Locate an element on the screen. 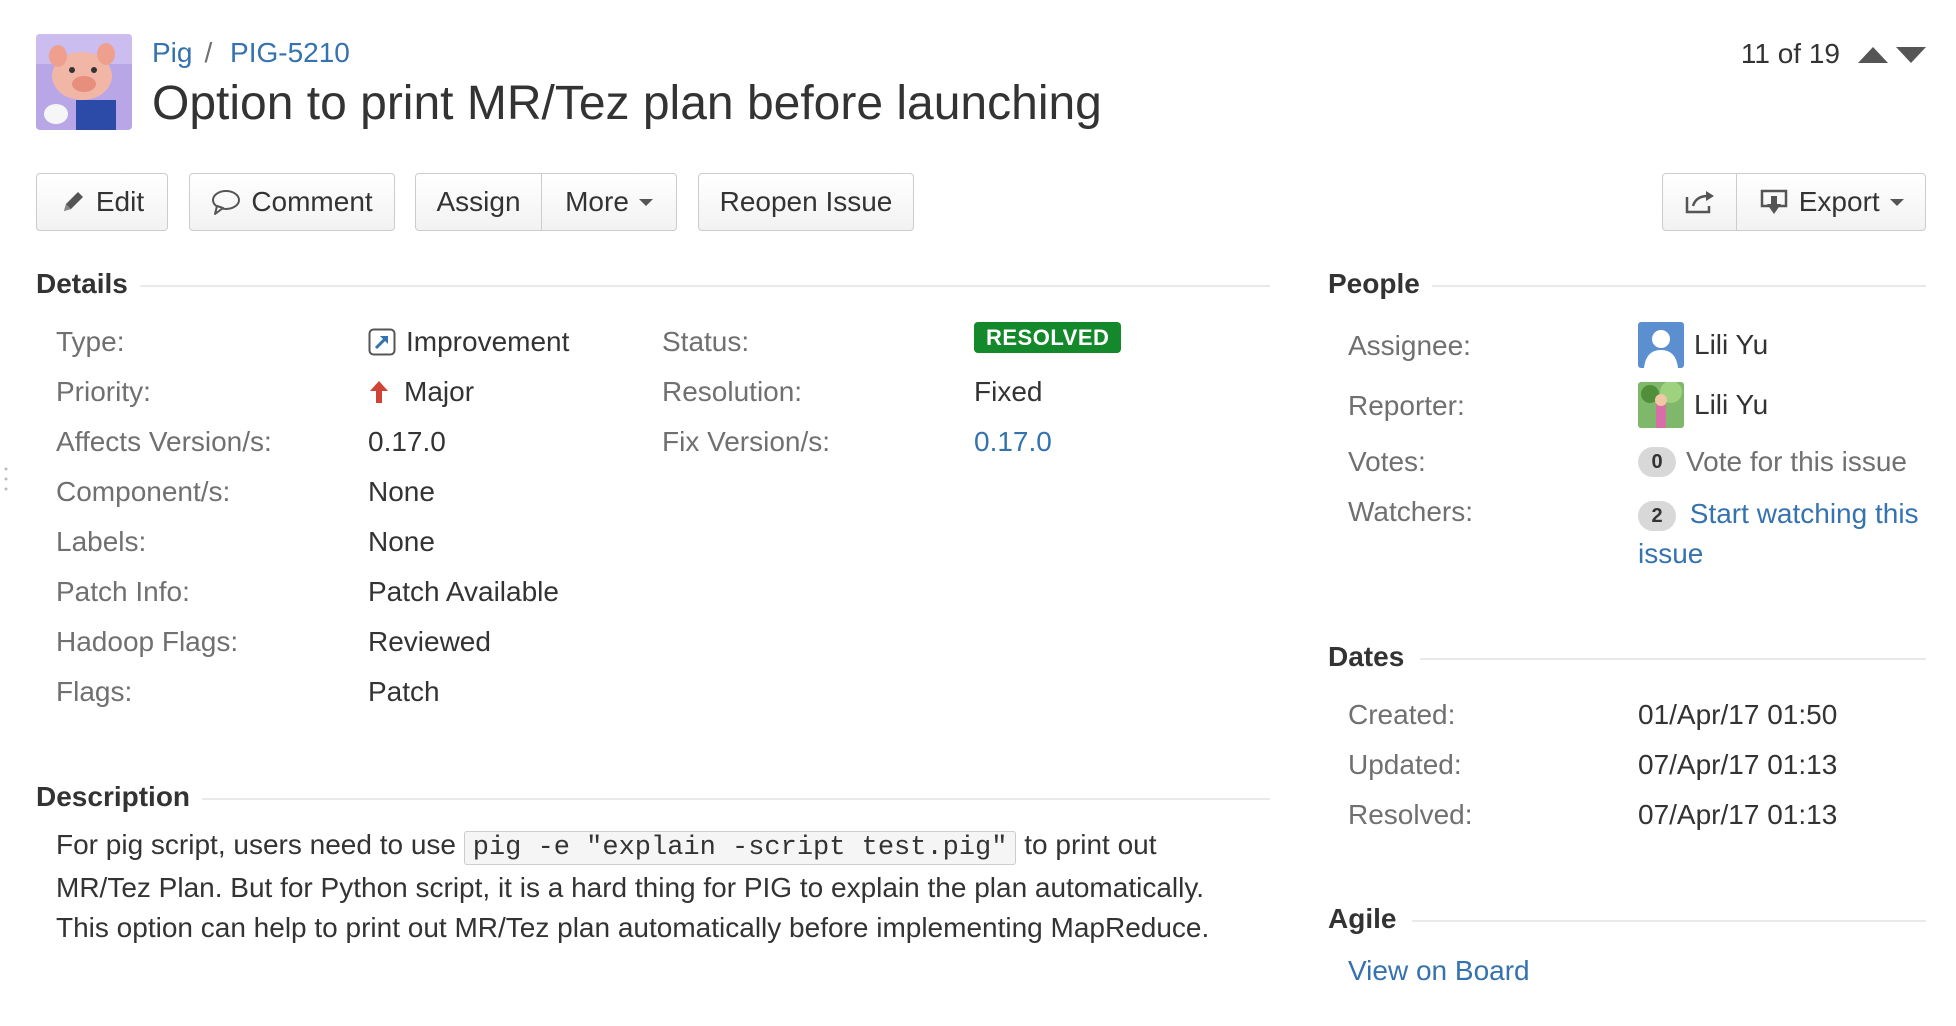 The image size is (1956, 1026). description-text-before: For pig script, users need to use is located at coordinates (256, 844).